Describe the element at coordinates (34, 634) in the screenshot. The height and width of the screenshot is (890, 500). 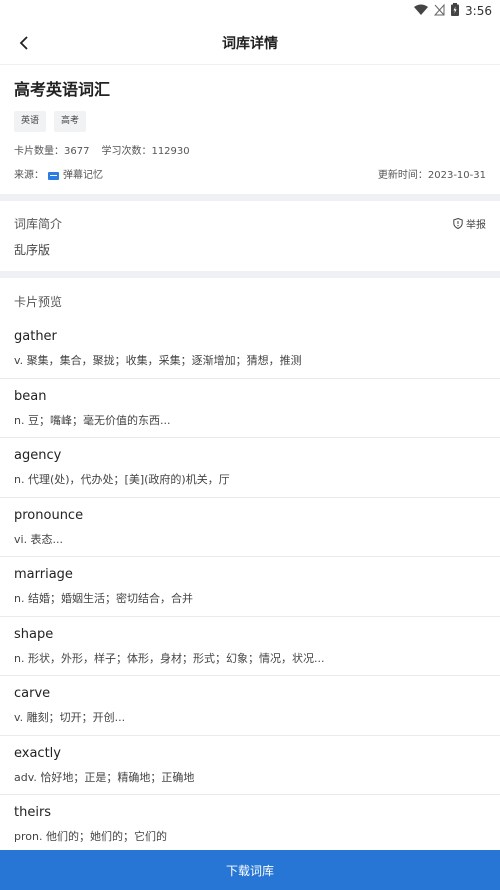
I see `card-word: shape` at that location.